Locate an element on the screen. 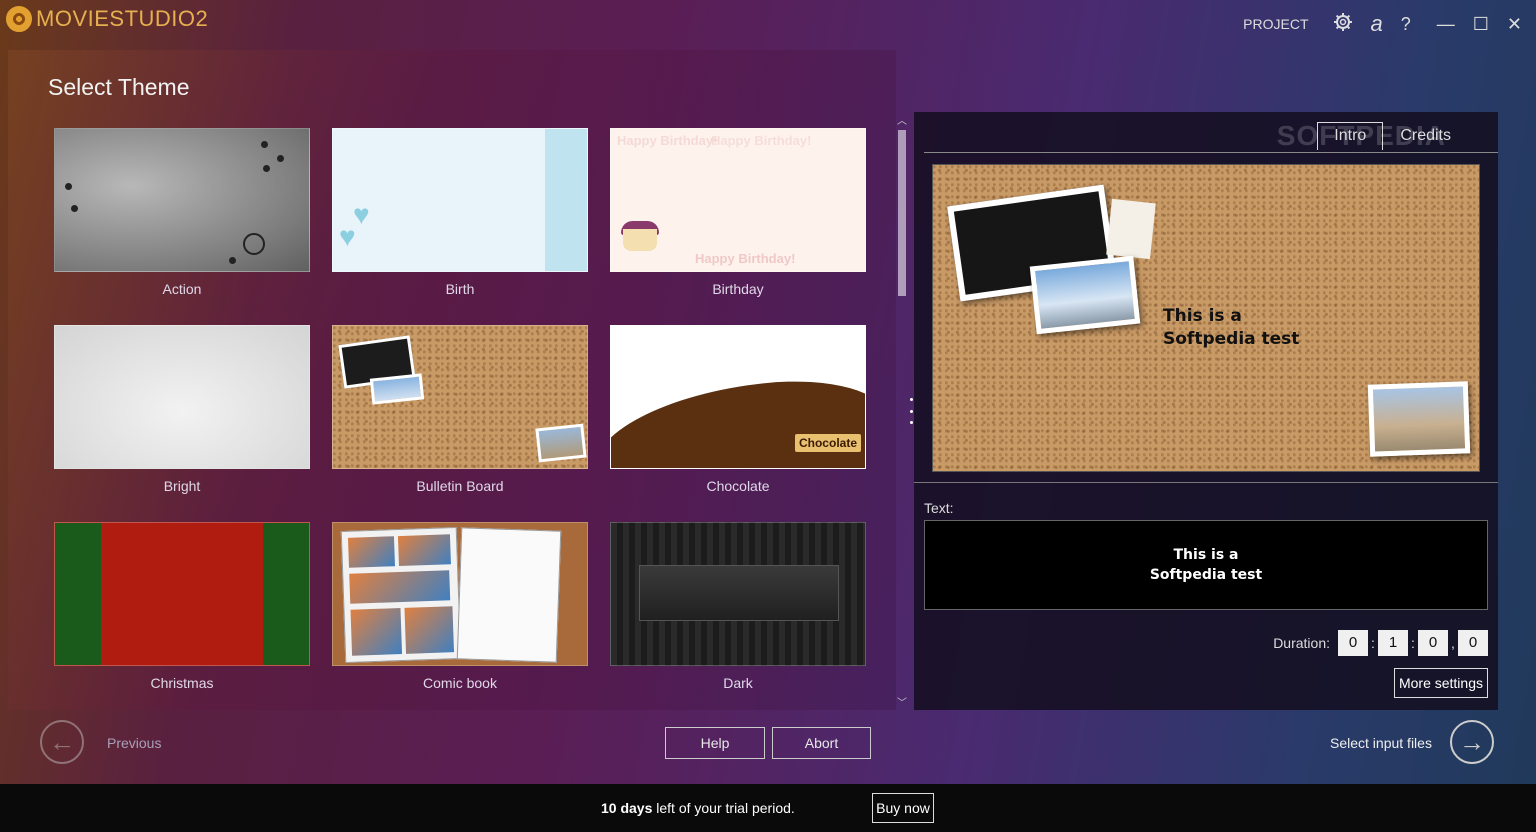 Image resolution: width=1536 pixels, height=832 pixels. theme-scrollbar: ︿ ﹀ is located at coordinates (902, 411).